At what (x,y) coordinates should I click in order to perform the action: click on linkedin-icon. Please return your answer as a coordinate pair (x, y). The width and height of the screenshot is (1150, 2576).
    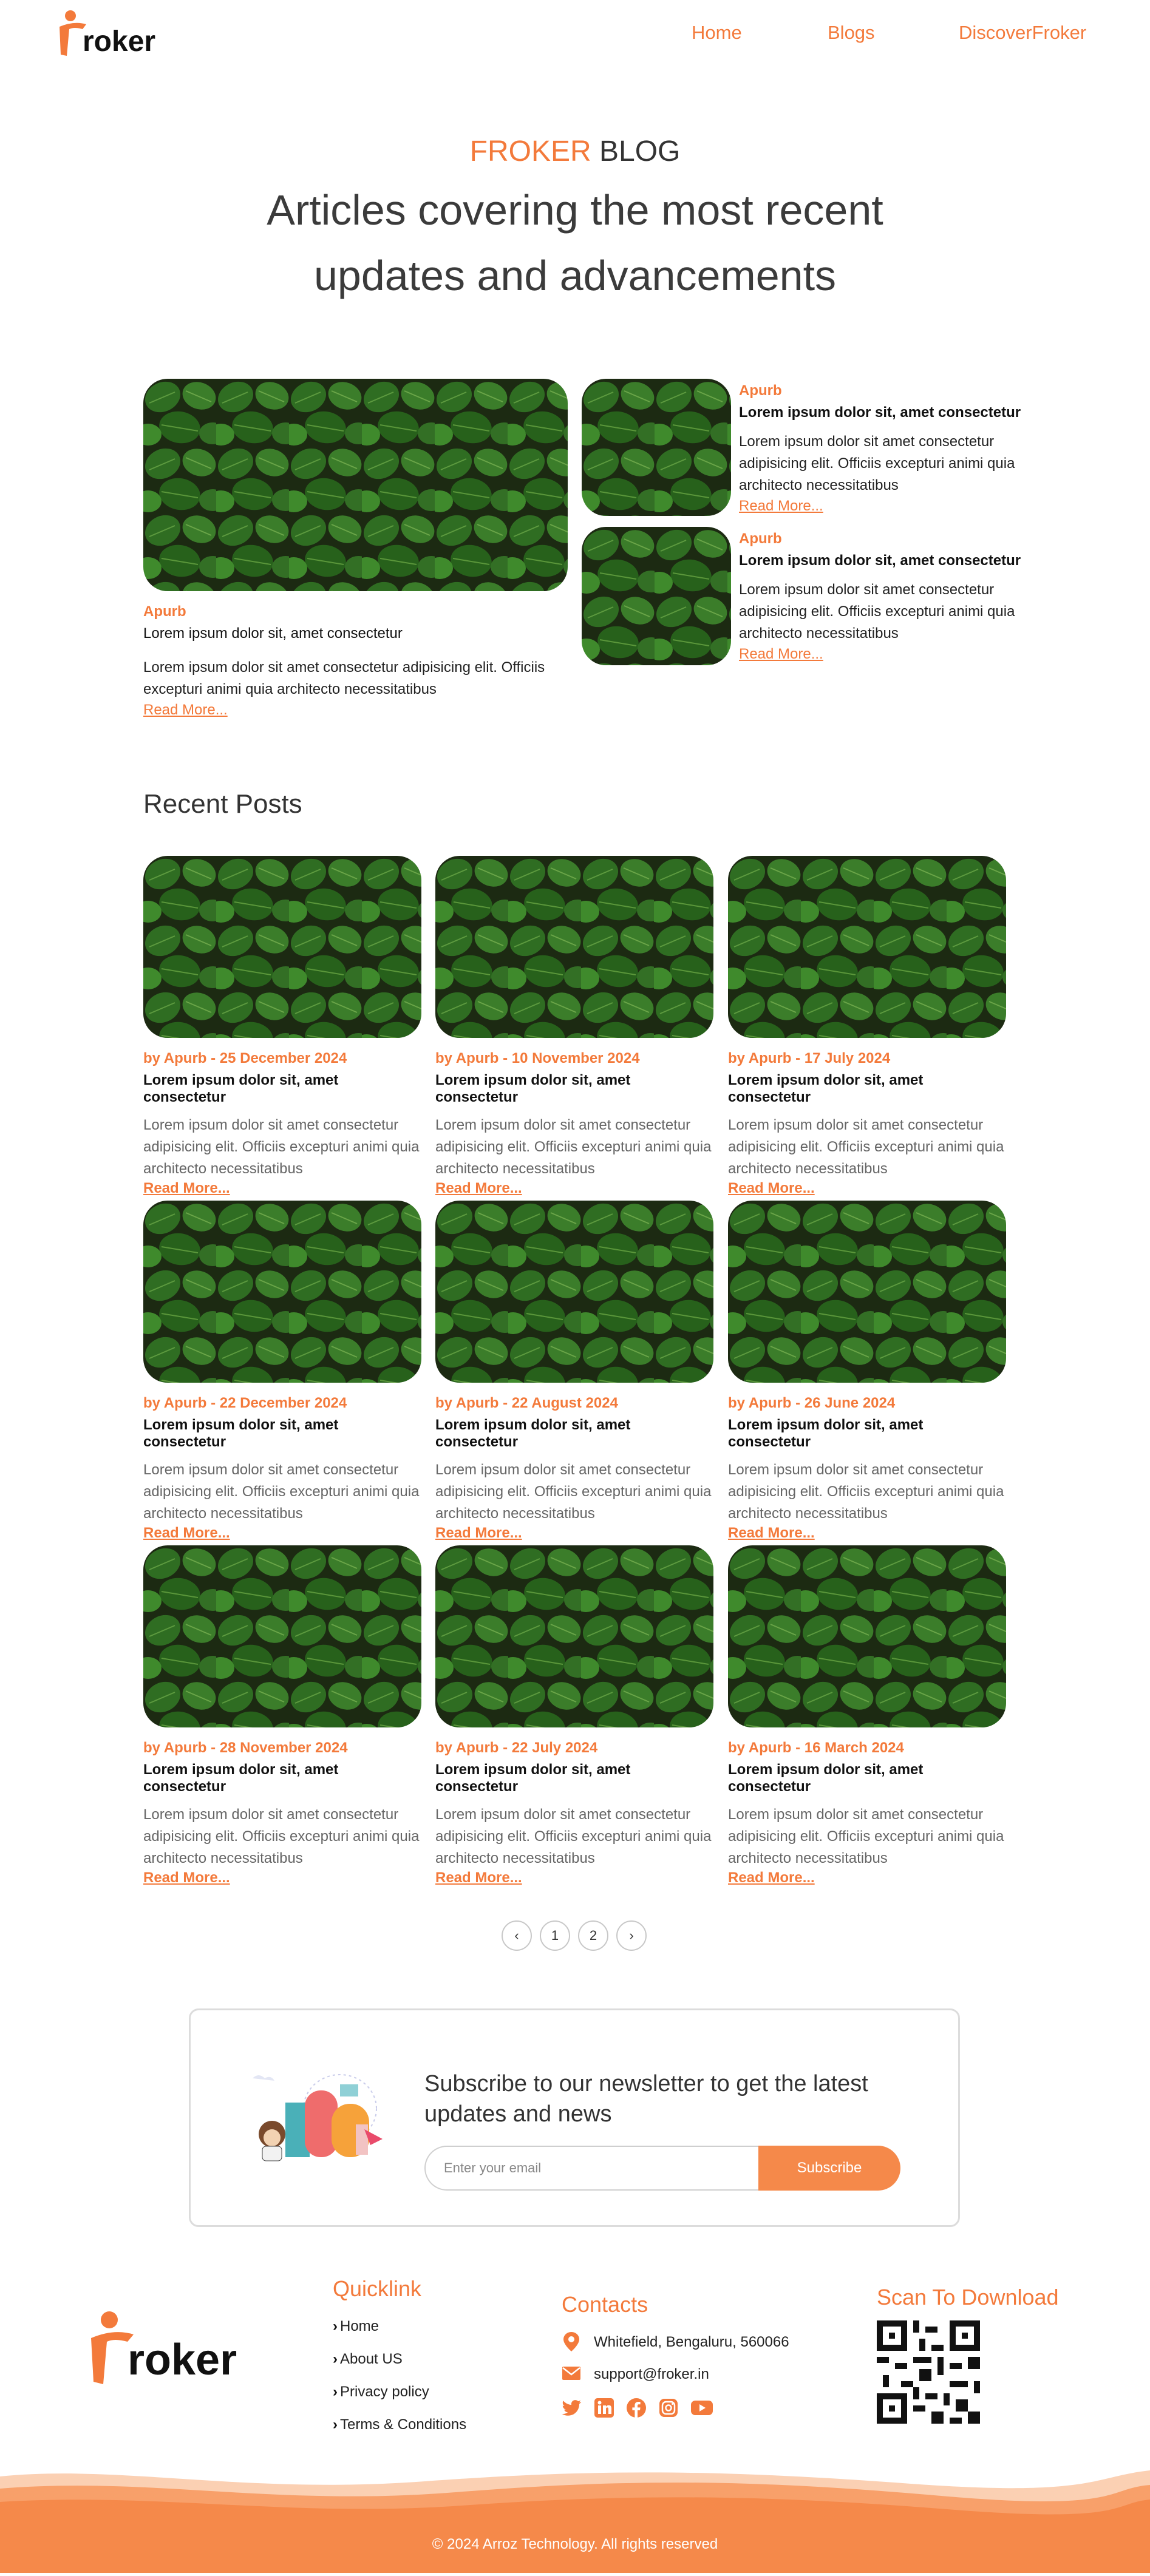
    Looking at the image, I should click on (604, 2408).